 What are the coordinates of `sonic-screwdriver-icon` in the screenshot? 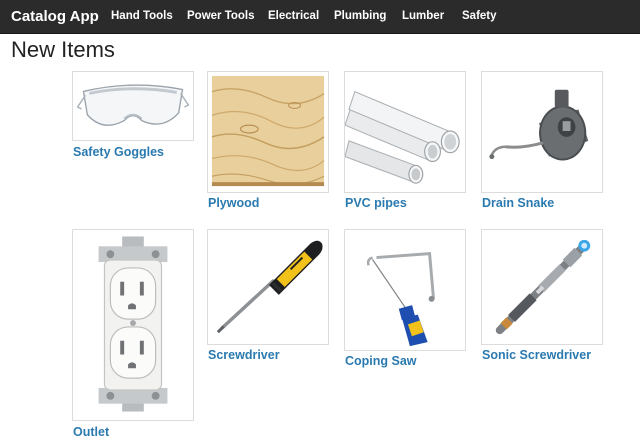 It's located at (543, 287).